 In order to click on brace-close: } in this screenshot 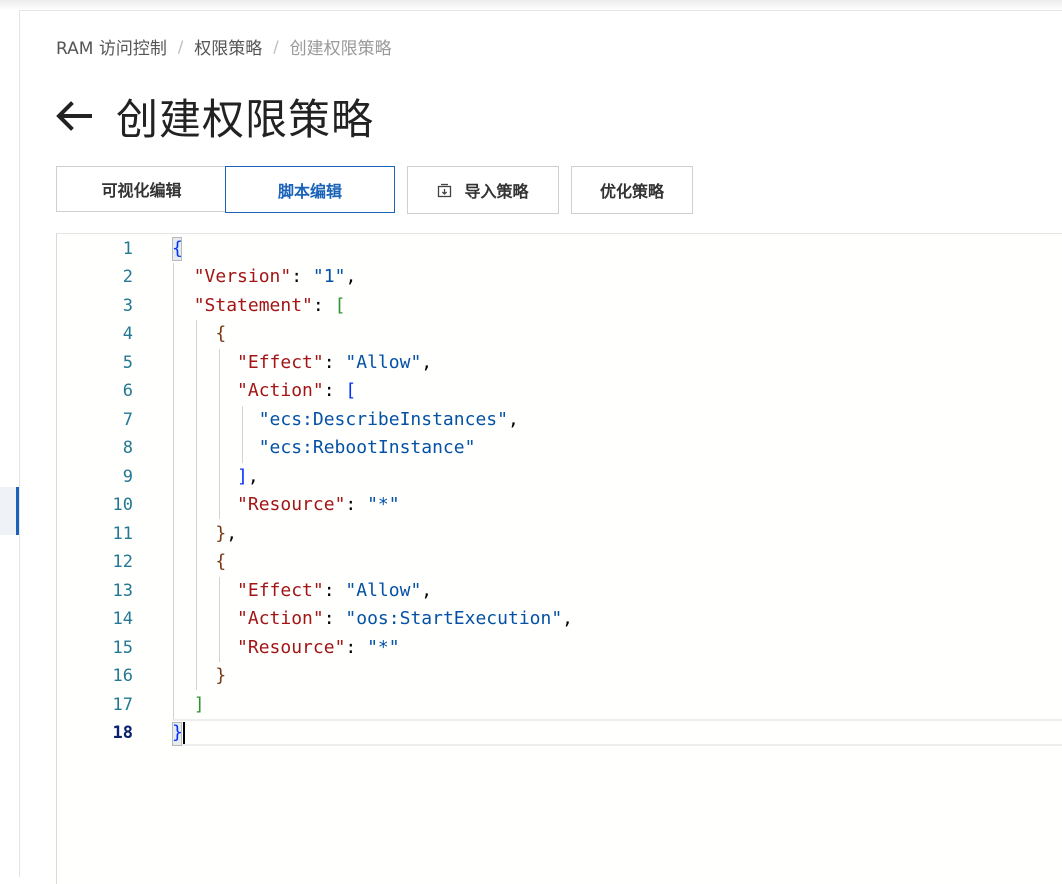, I will do `click(177, 732)`.